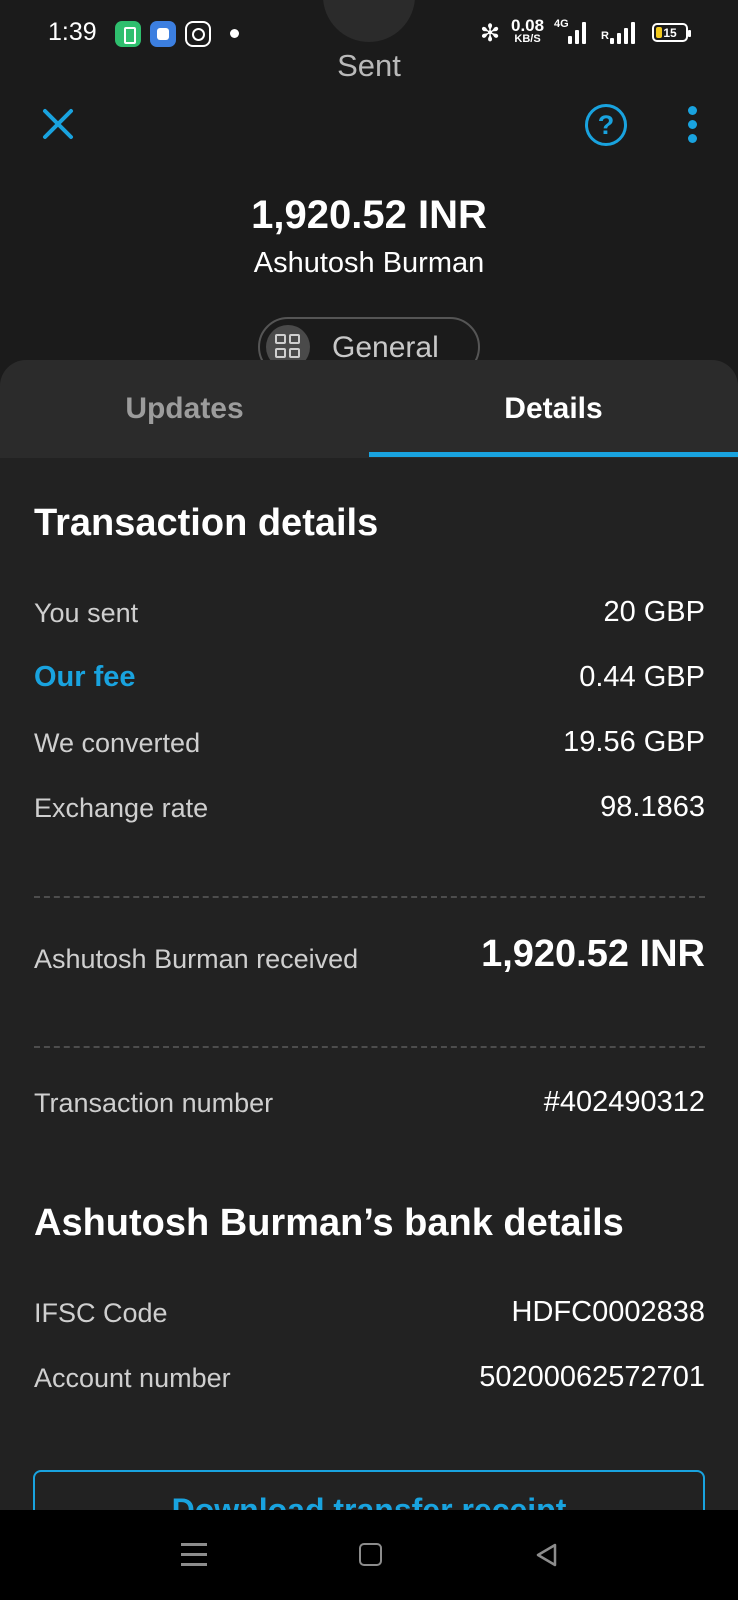 This screenshot has width=738, height=1600. Describe the element at coordinates (101, 1313) in the screenshot. I see `ifsc-code-label: IFSC Code` at that location.